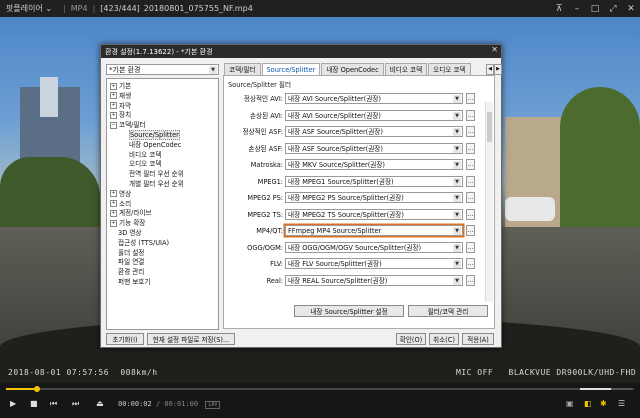 The width and height of the screenshot is (640, 418). What do you see at coordinates (120, 96) in the screenshot?
I see `tree-item: + 재생` at bounding box center [120, 96].